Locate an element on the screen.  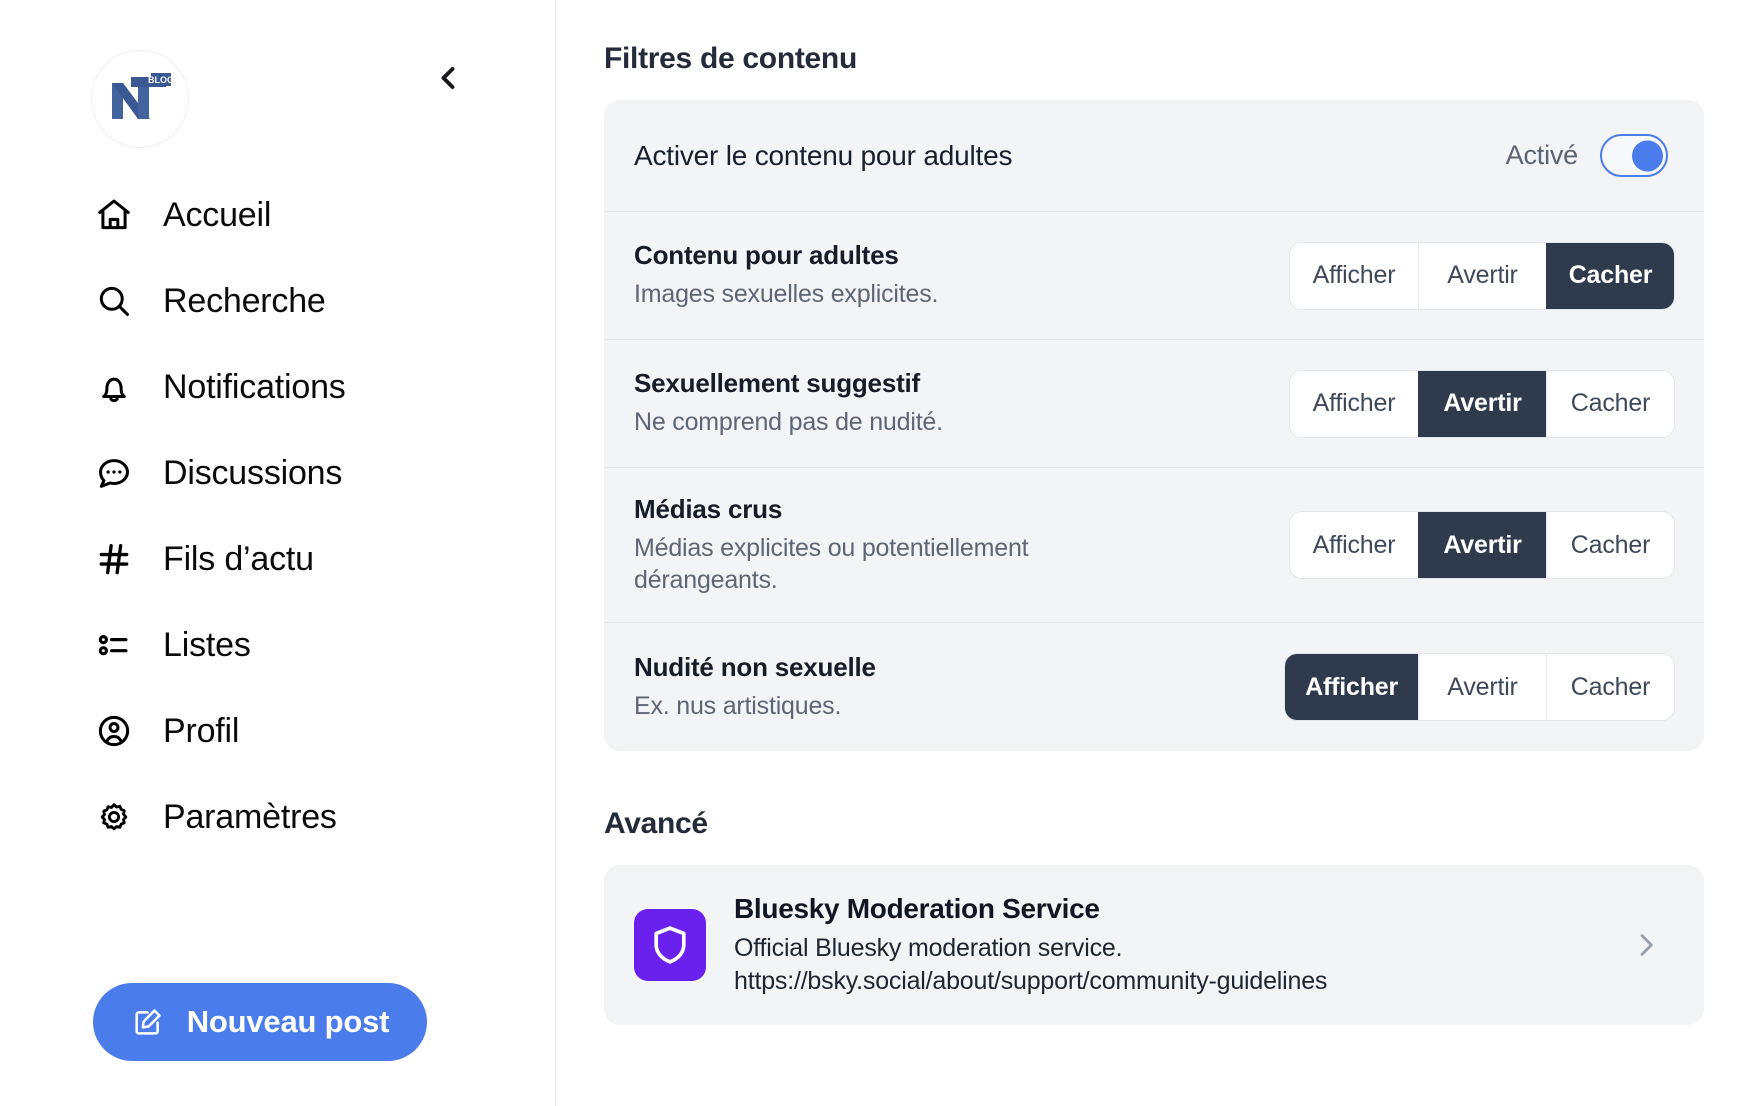
new-post-button: Nouveau post is located at coordinates (260, 1022).